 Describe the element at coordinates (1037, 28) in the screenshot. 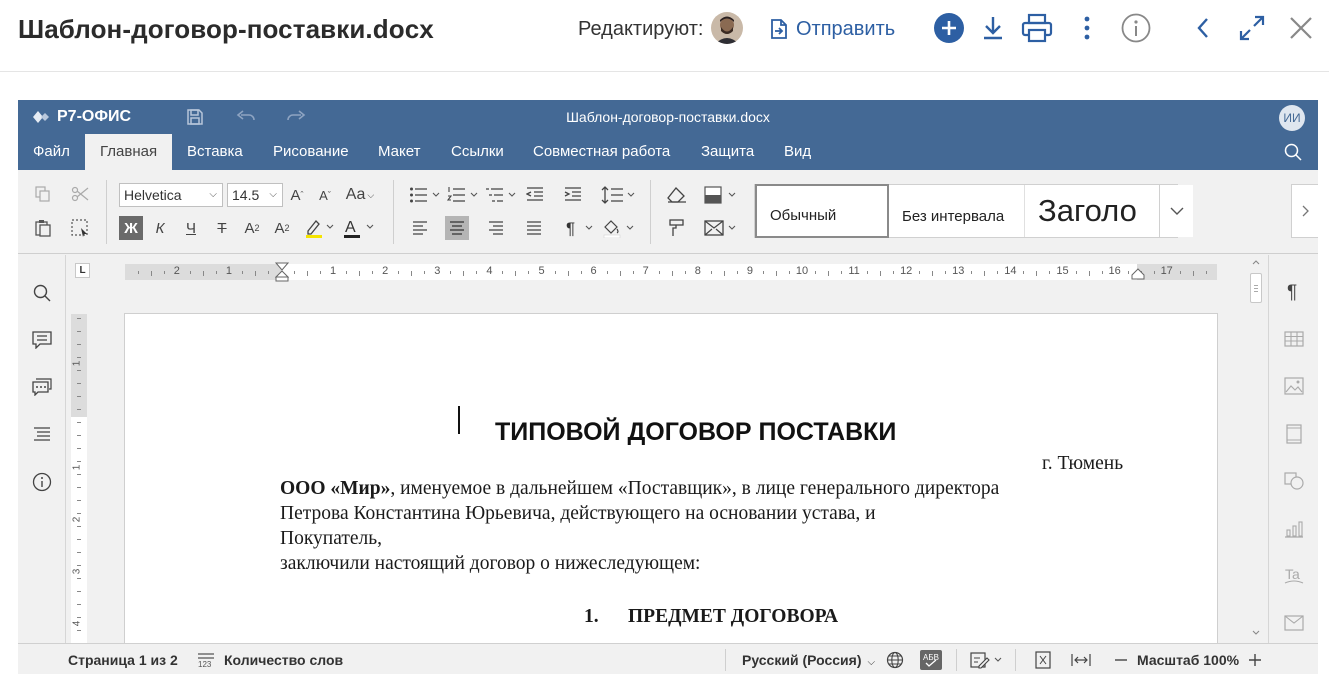

I see `print-icon` at that location.